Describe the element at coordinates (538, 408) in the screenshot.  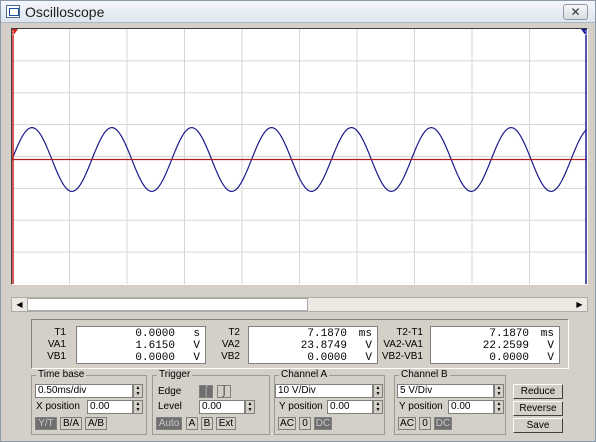
I see `reverse-button: Reverse` at that location.